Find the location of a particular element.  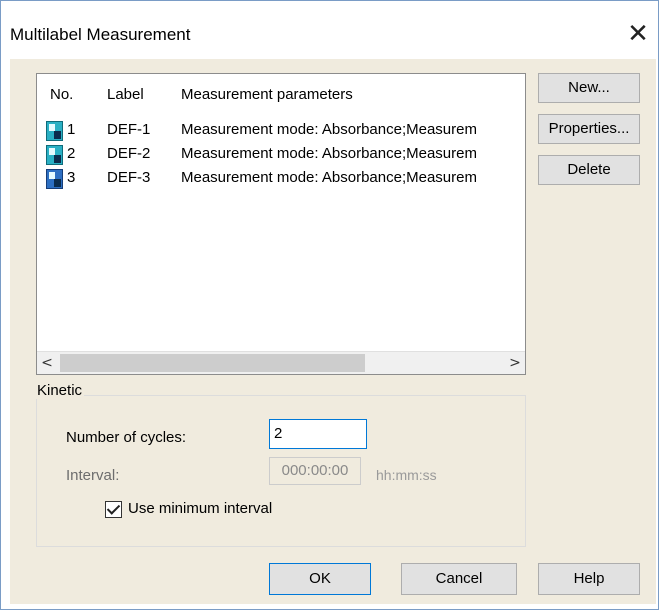

list-header: No. Label Measurement parameters is located at coordinates (281, 98).